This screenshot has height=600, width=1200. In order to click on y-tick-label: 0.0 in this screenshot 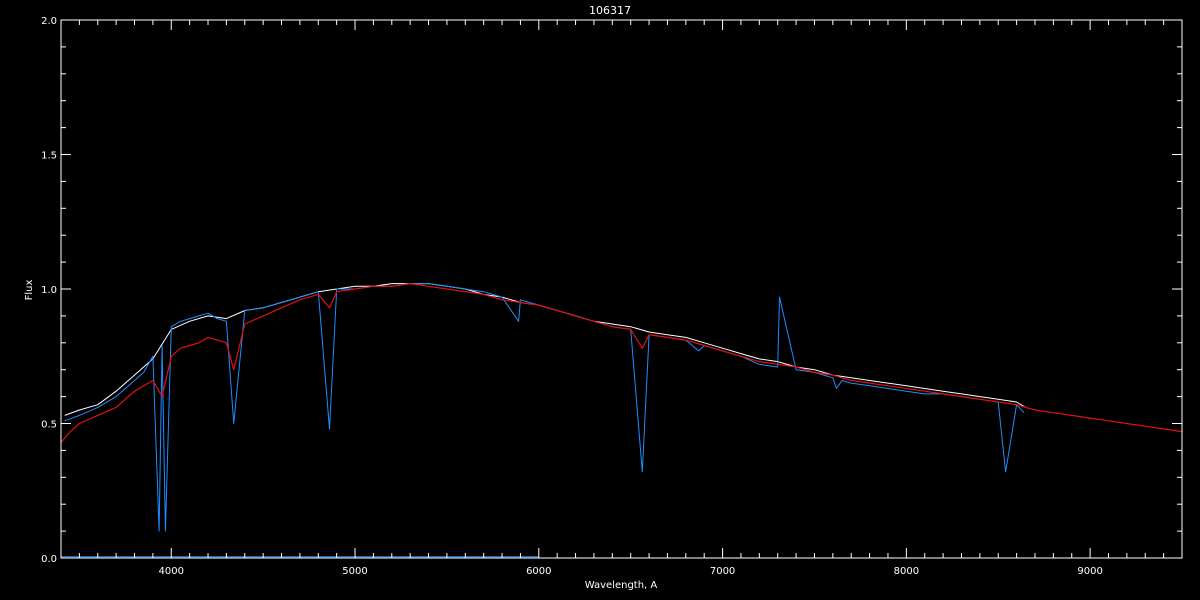, I will do `click(49, 559)`.